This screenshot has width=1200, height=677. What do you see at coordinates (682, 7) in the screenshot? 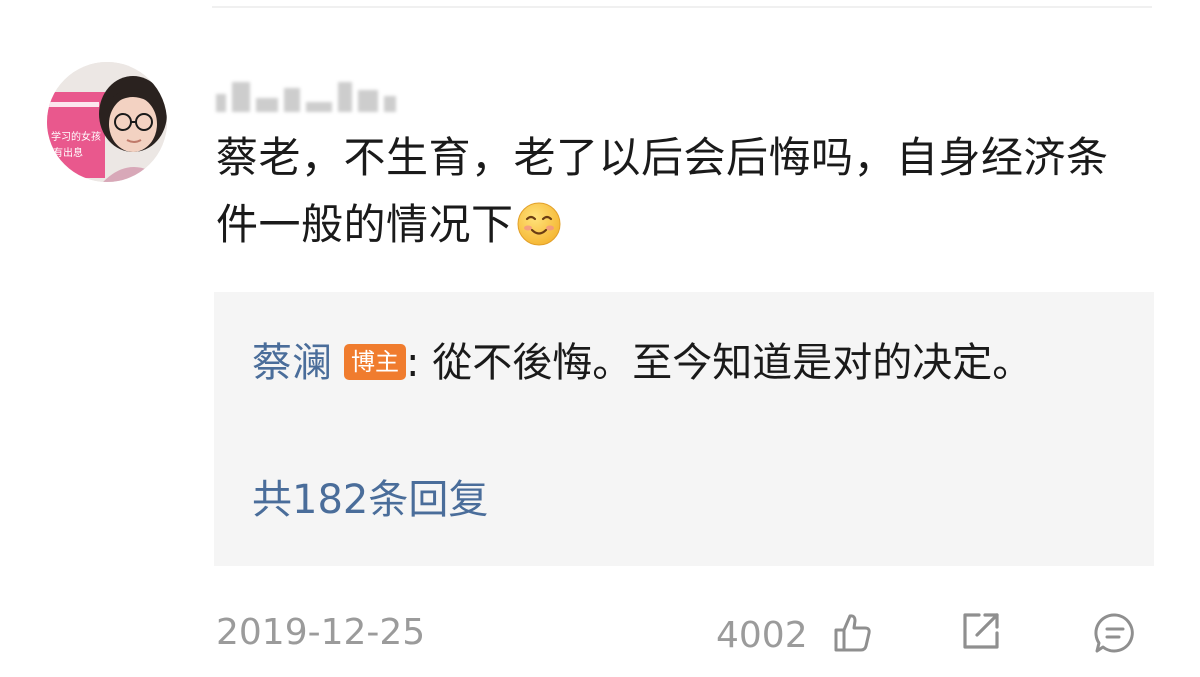
I see `top-divider` at bounding box center [682, 7].